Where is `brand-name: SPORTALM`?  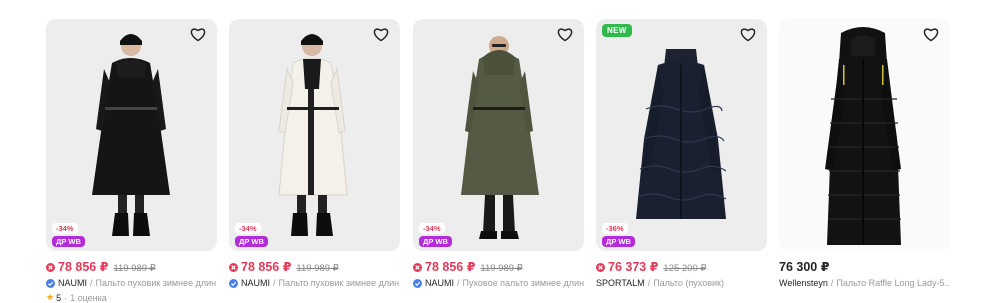 brand-name: SPORTALM is located at coordinates (620, 283).